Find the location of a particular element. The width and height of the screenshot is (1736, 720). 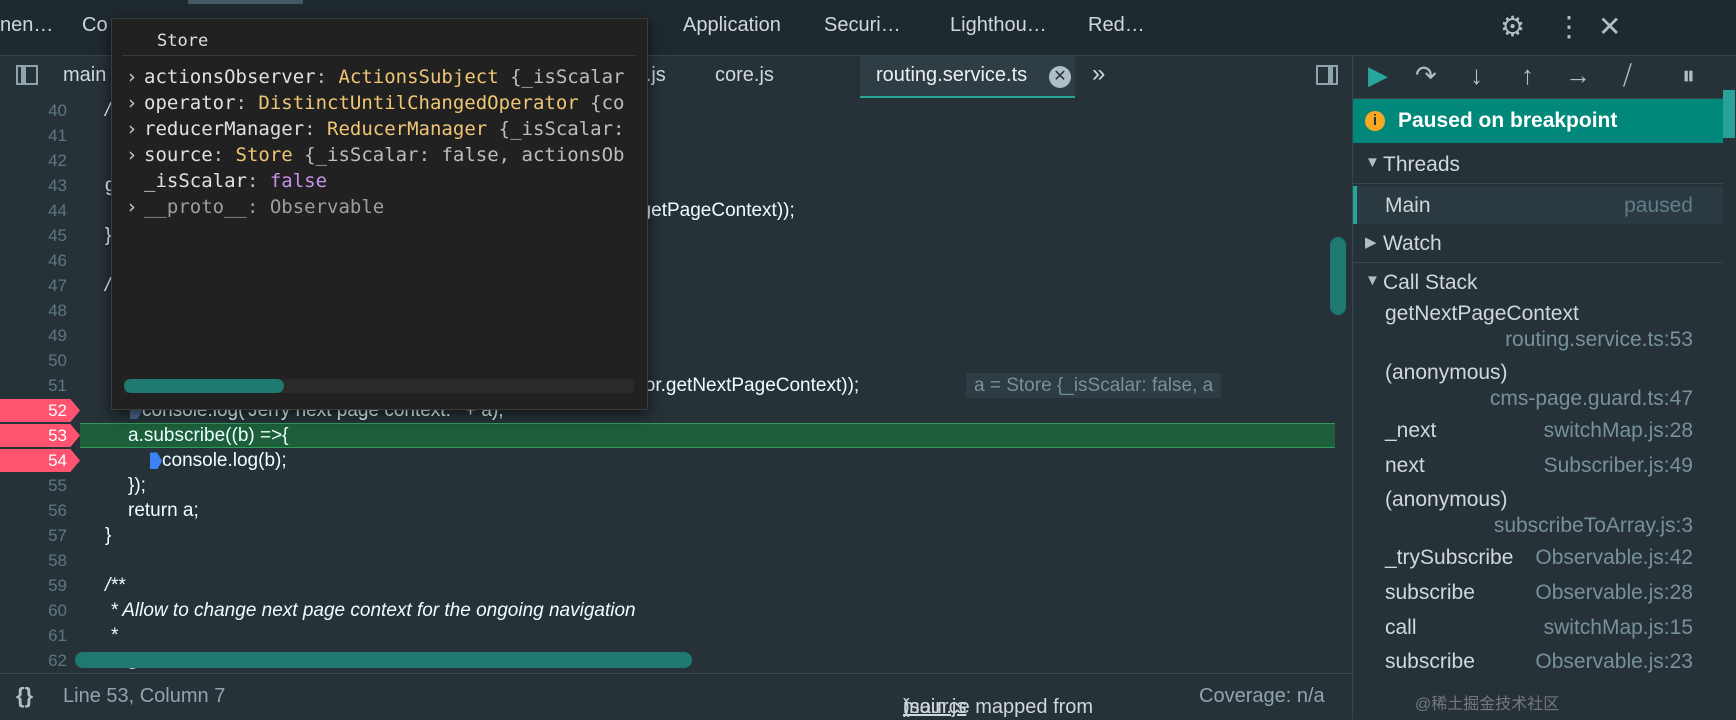

line-number: 54 is located at coordinates (33, 460).